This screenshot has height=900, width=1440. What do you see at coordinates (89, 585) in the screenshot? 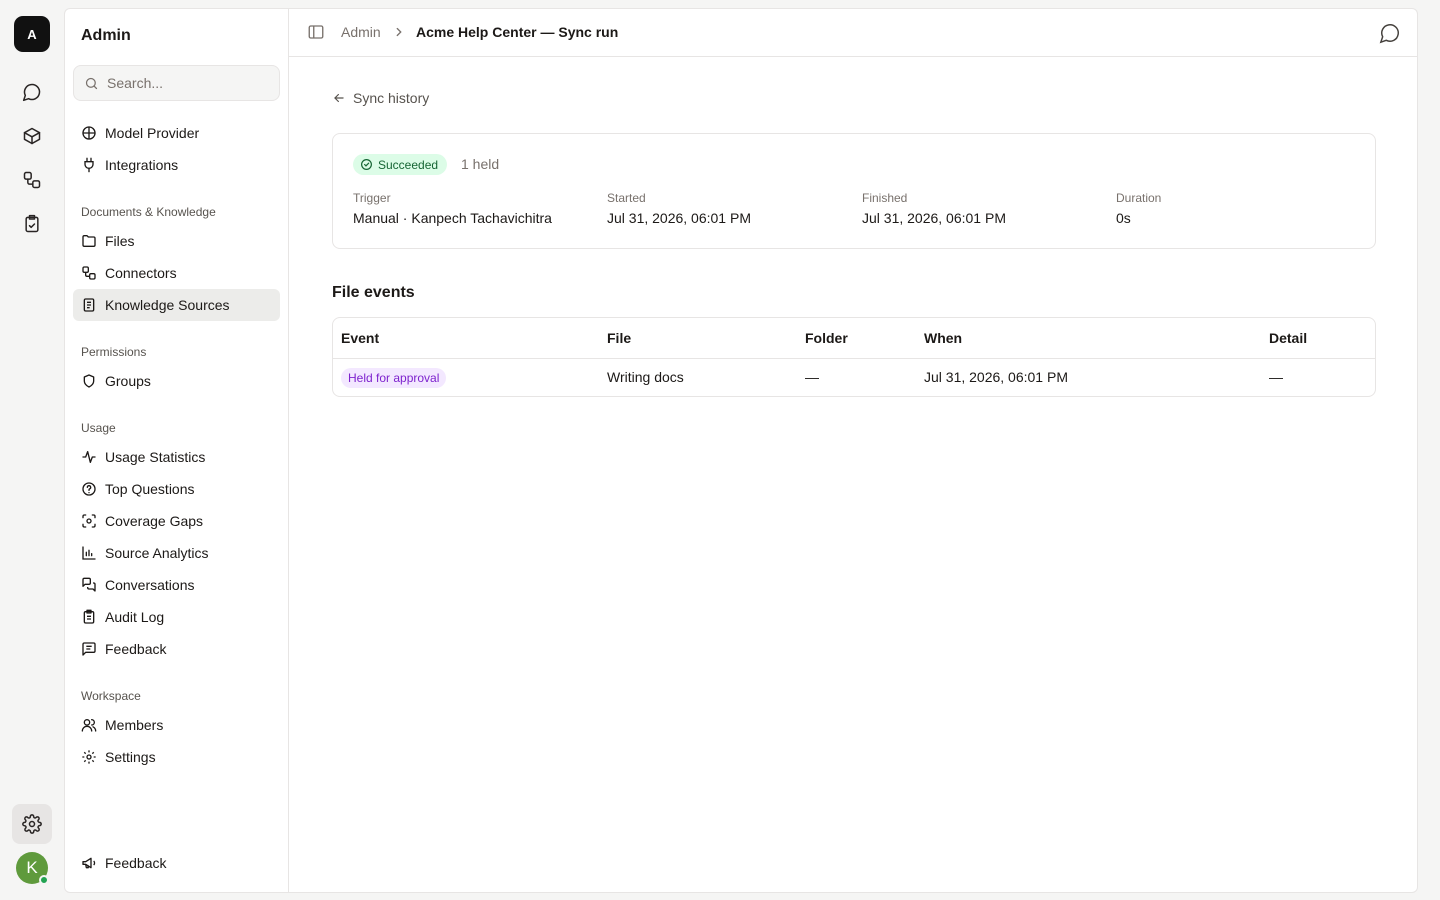
I see `conversations-icon` at bounding box center [89, 585].